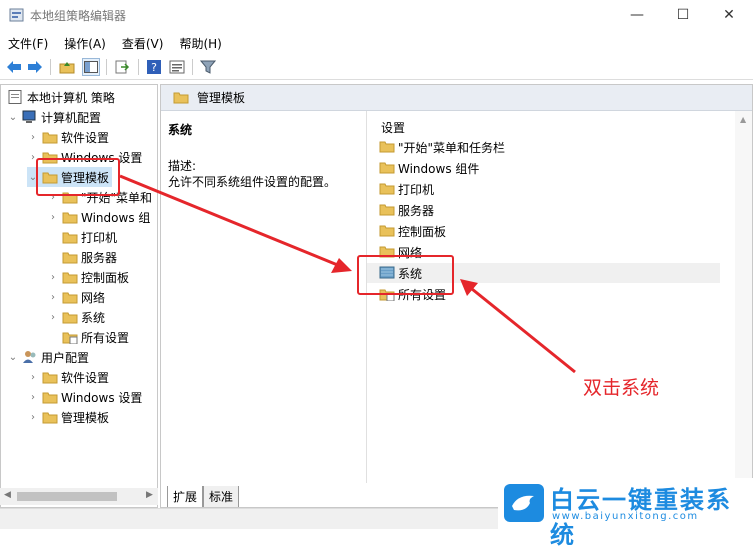 This screenshot has height=550, width=753. Describe the element at coordinates (524, 503) in the screenshot. I see `bird-logo-icon` at that location.